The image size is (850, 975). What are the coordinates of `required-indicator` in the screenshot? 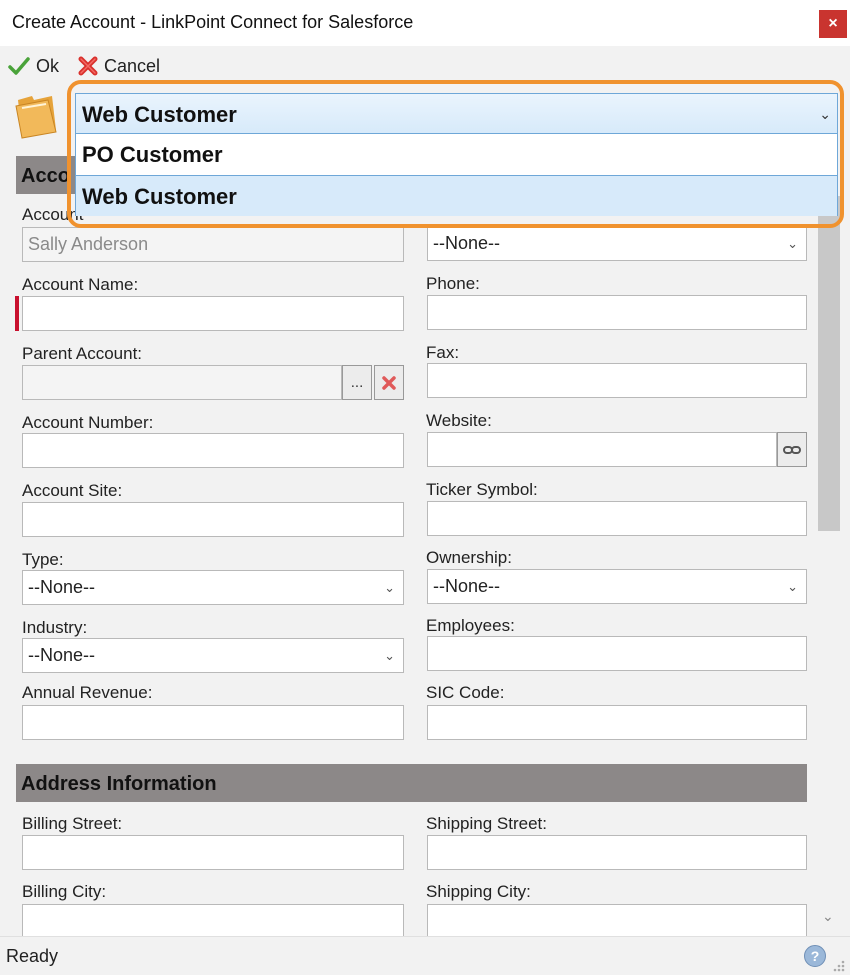 It's located at (17, 313).